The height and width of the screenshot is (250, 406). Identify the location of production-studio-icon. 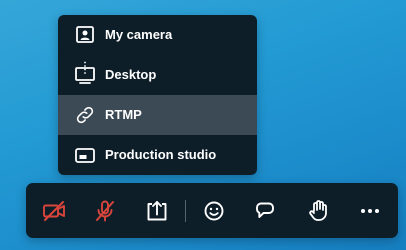
(85, 155).